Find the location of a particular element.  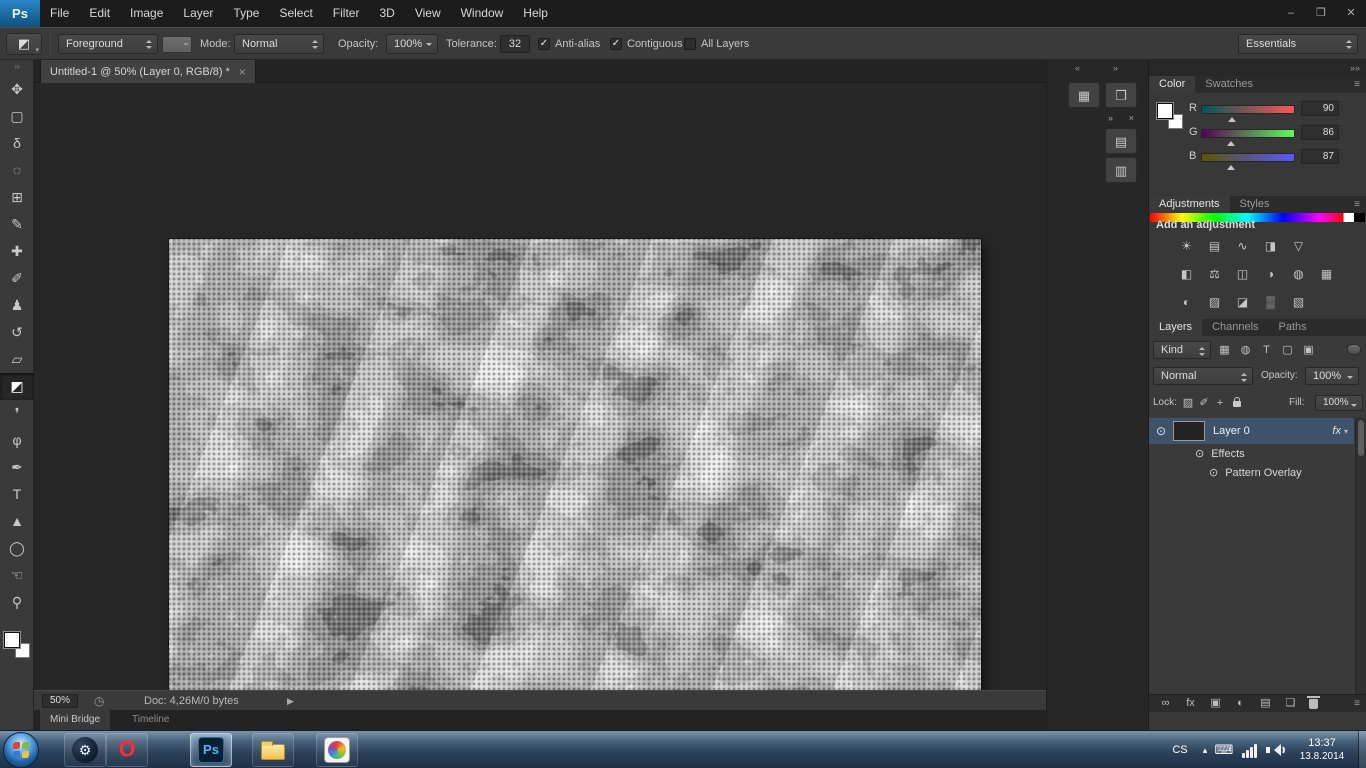

blue-slider is located at coordinates (1248, 157).